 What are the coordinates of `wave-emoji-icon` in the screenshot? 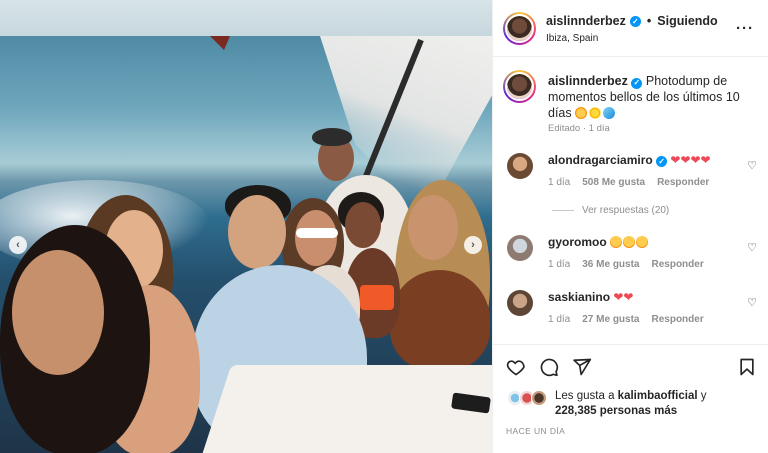 It's located at (609, 113).